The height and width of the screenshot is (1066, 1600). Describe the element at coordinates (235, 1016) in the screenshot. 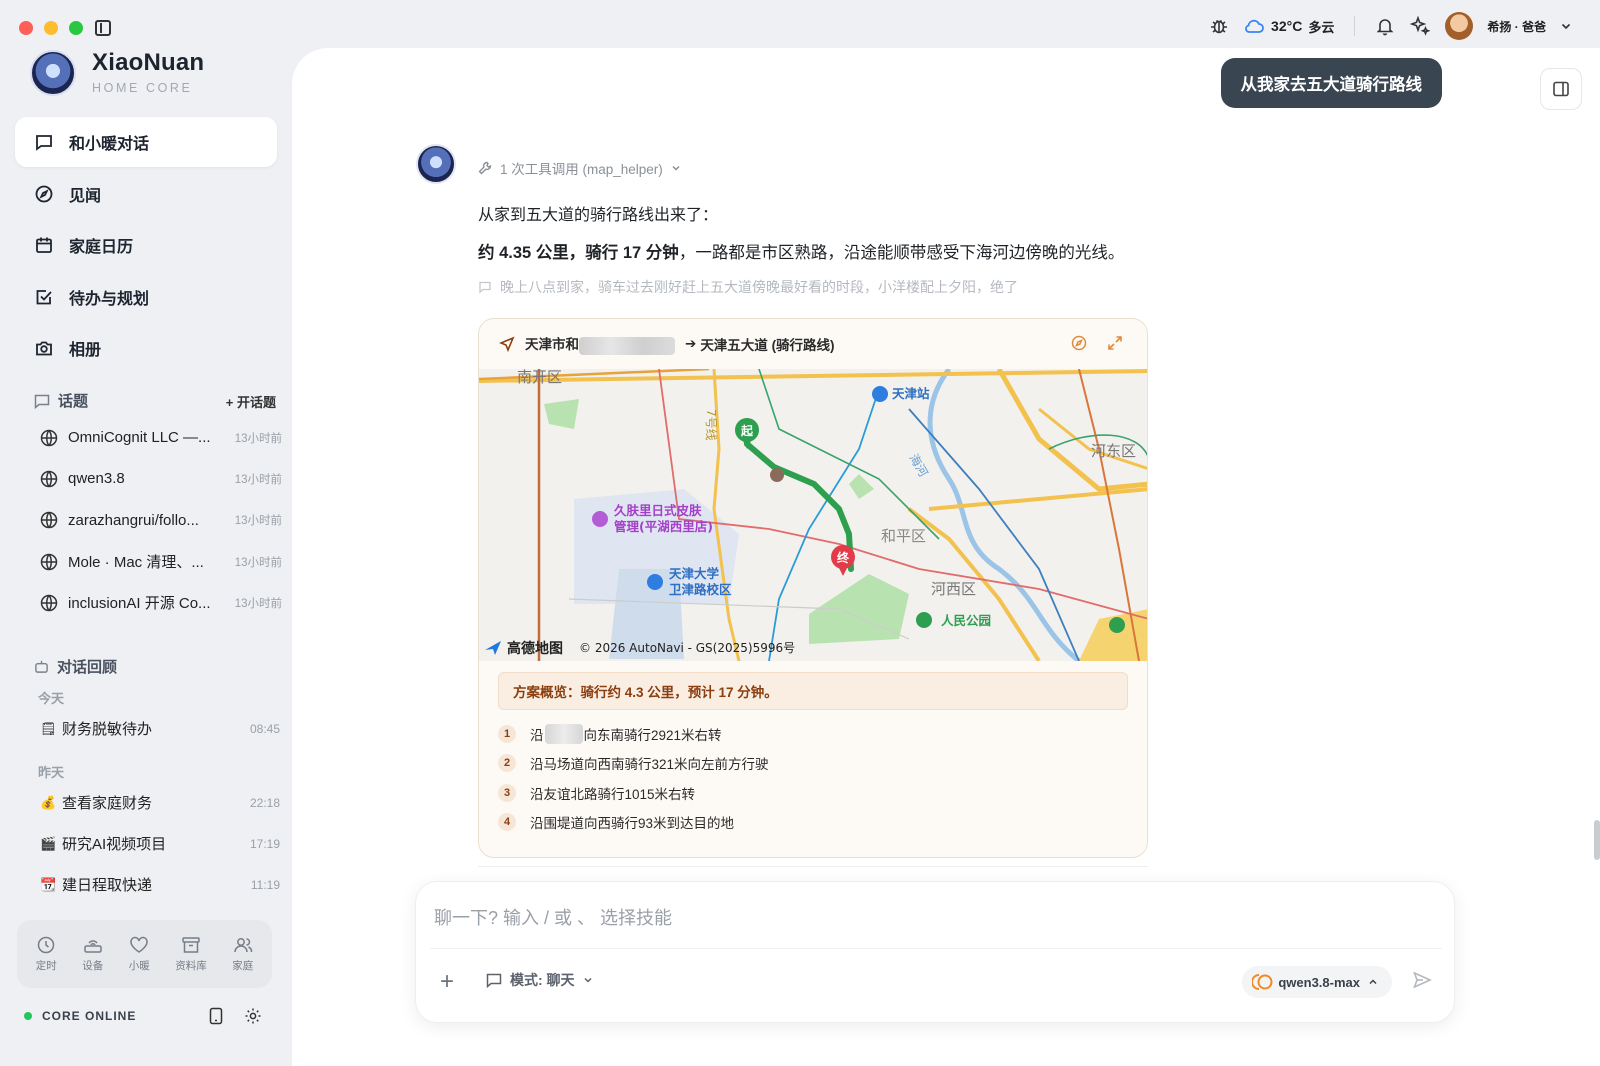

I see `status-icons` at that location.